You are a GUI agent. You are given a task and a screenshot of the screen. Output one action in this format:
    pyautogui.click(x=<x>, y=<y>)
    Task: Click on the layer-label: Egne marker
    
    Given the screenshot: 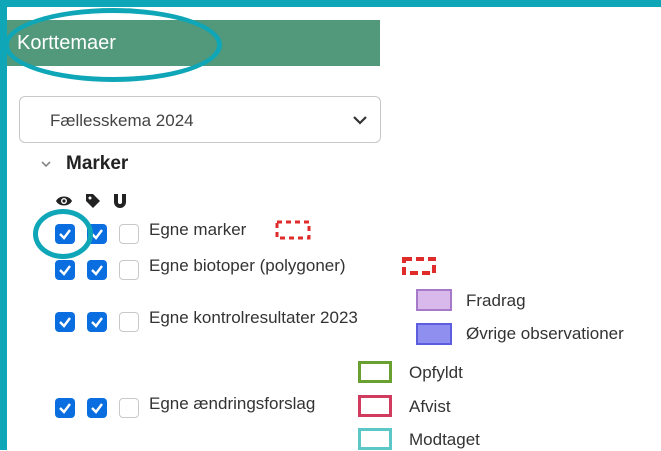 What is the action you would take?
    pyautogui.click(x=198, y=229)
    